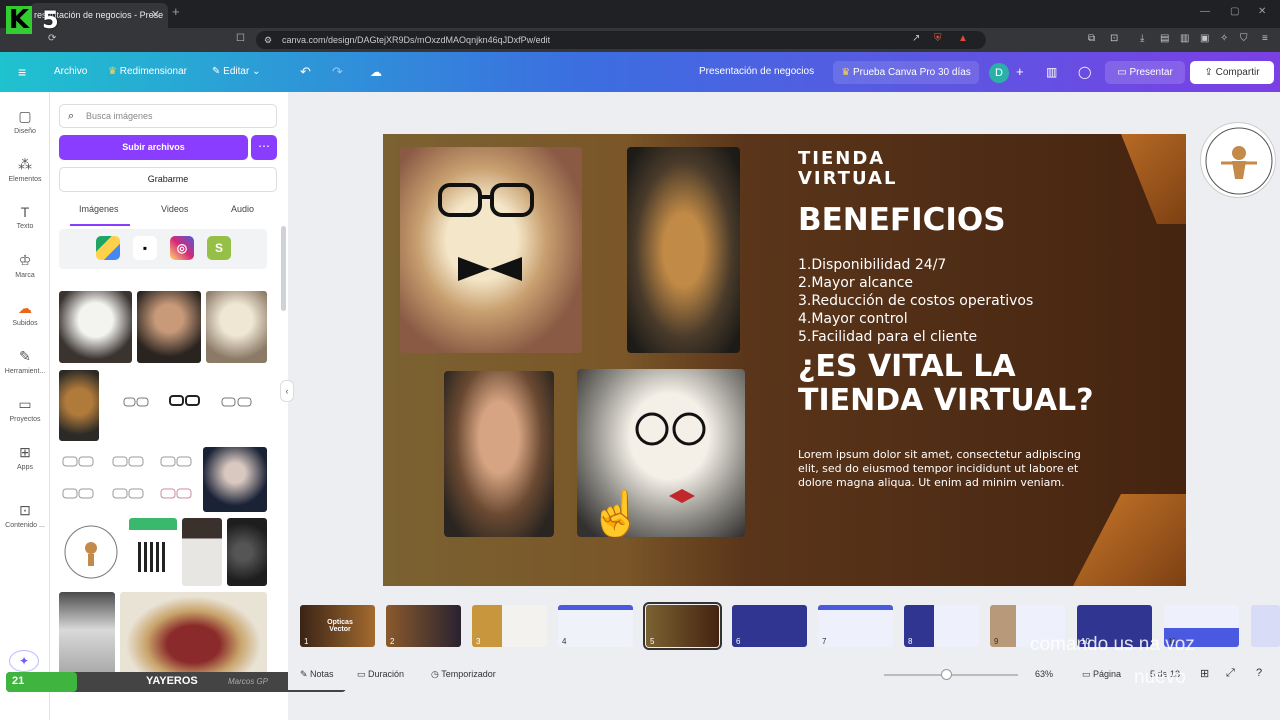  Describe the element at coordinates (1238, 160) in the screenshot. I see `logo-element` at that location.